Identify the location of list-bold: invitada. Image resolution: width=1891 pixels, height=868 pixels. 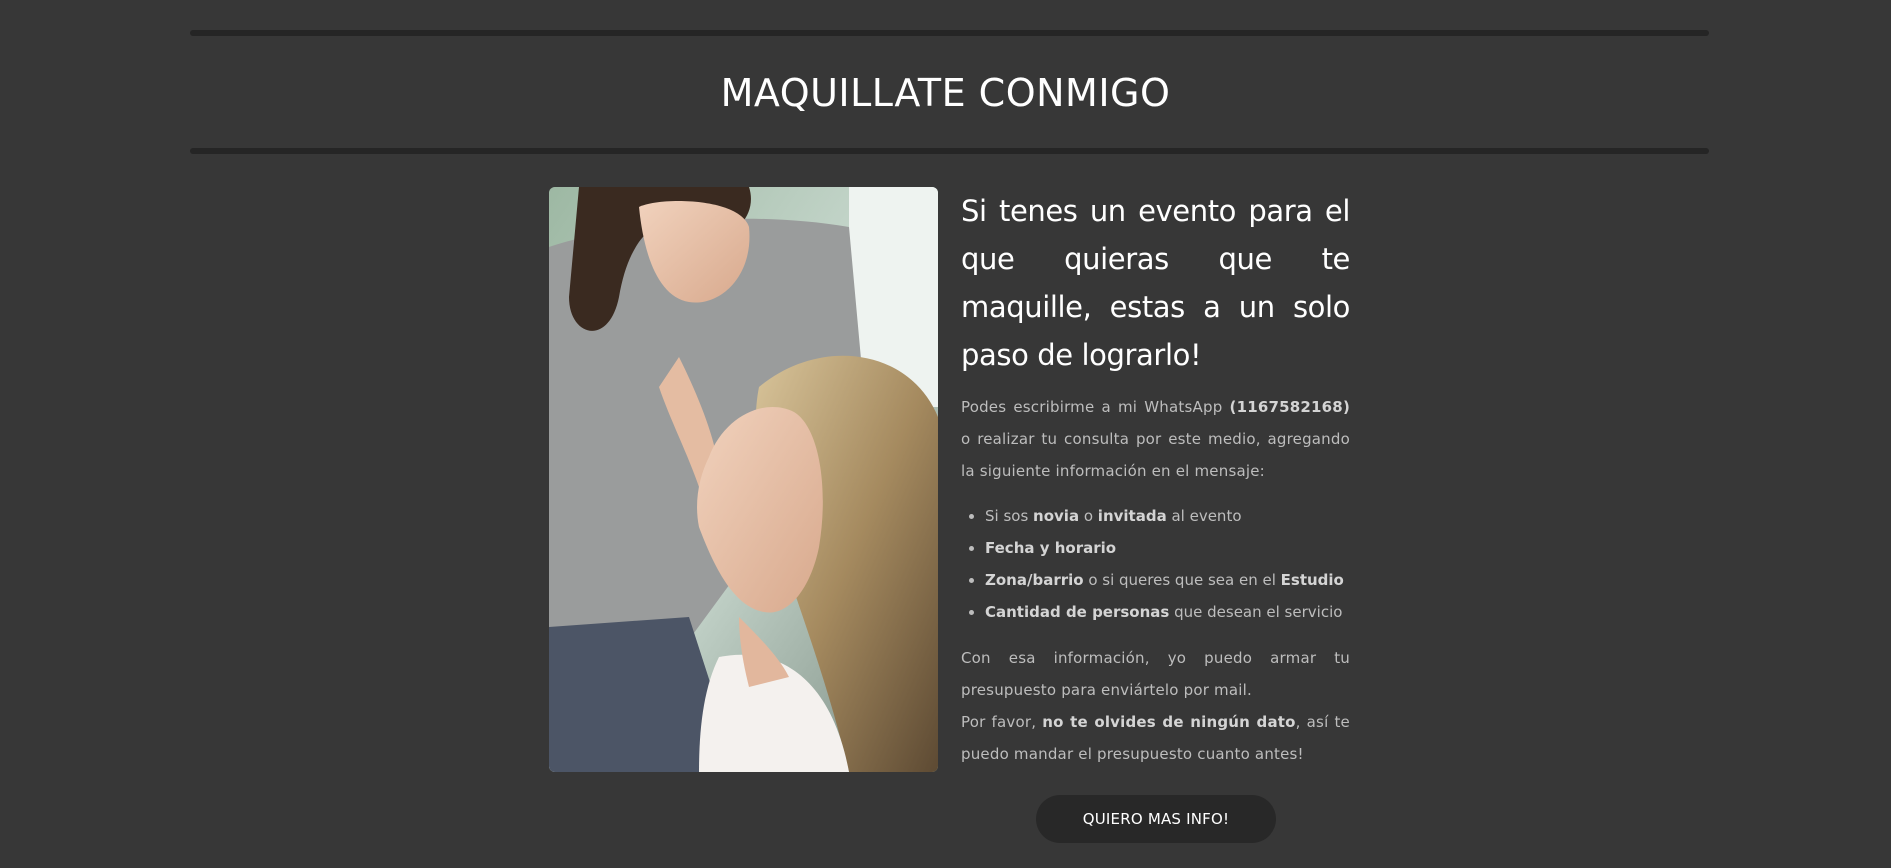
(1132, 516).